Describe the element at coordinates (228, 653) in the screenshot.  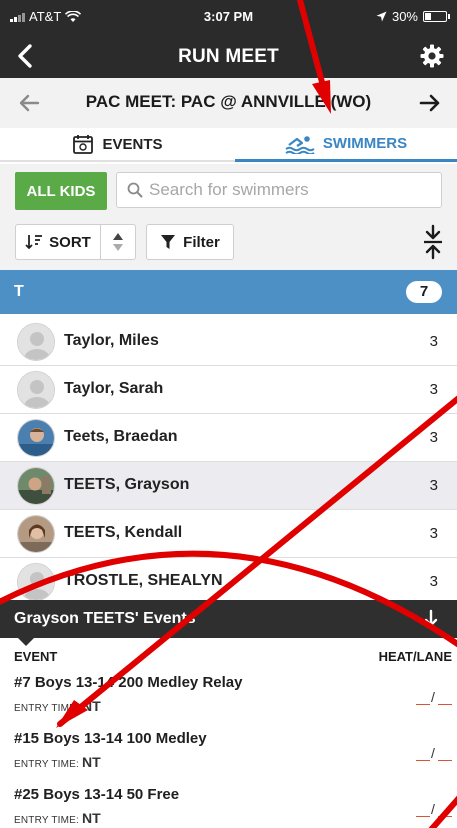
I see `events-table-header: EVENT HEAT/LANE` at that location.